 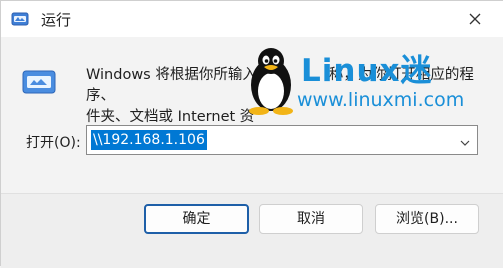 I want to click on watermark-word: Linux迷, so click(x=367, y=71).